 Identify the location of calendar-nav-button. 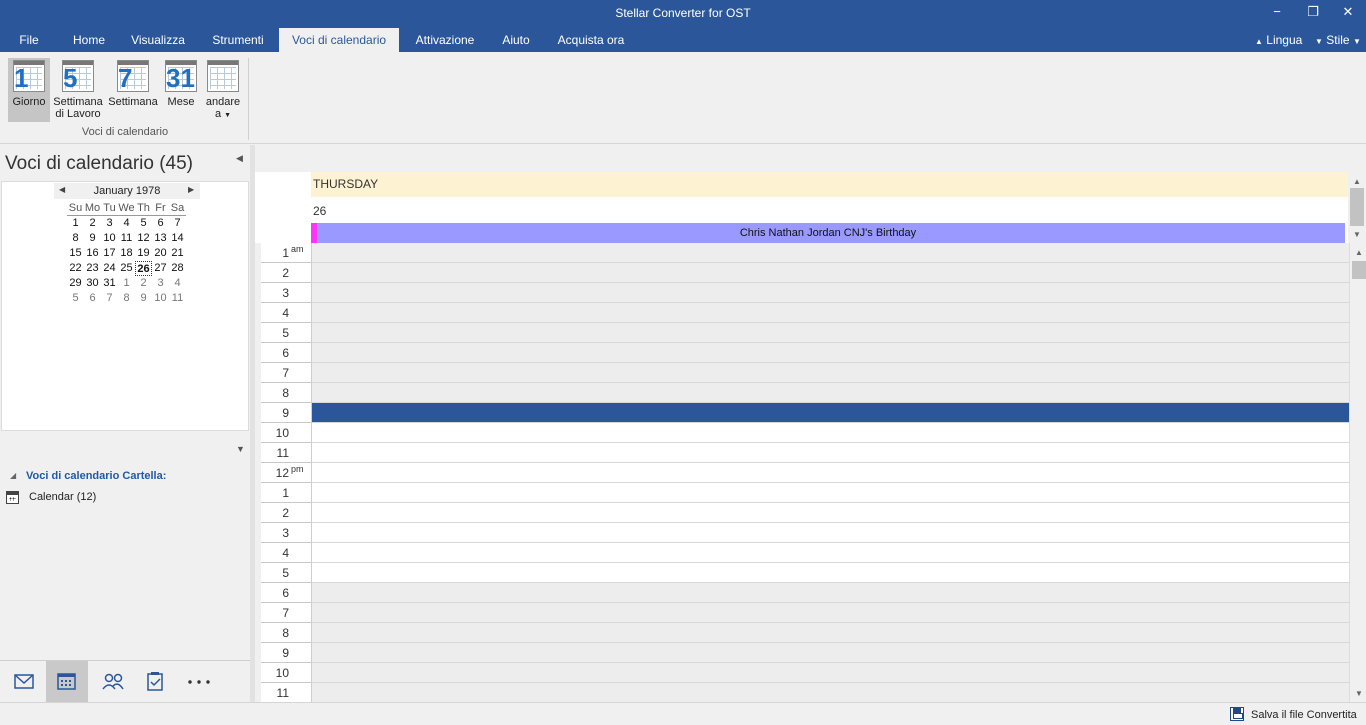
(67, 682).